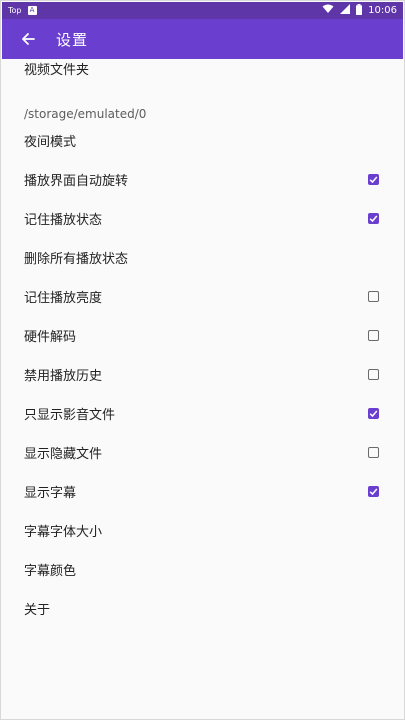 This screenshot has height=720, width=405. I want to click on setting-auto-rotate: 播放界面自动旋转, so click(202, 179).